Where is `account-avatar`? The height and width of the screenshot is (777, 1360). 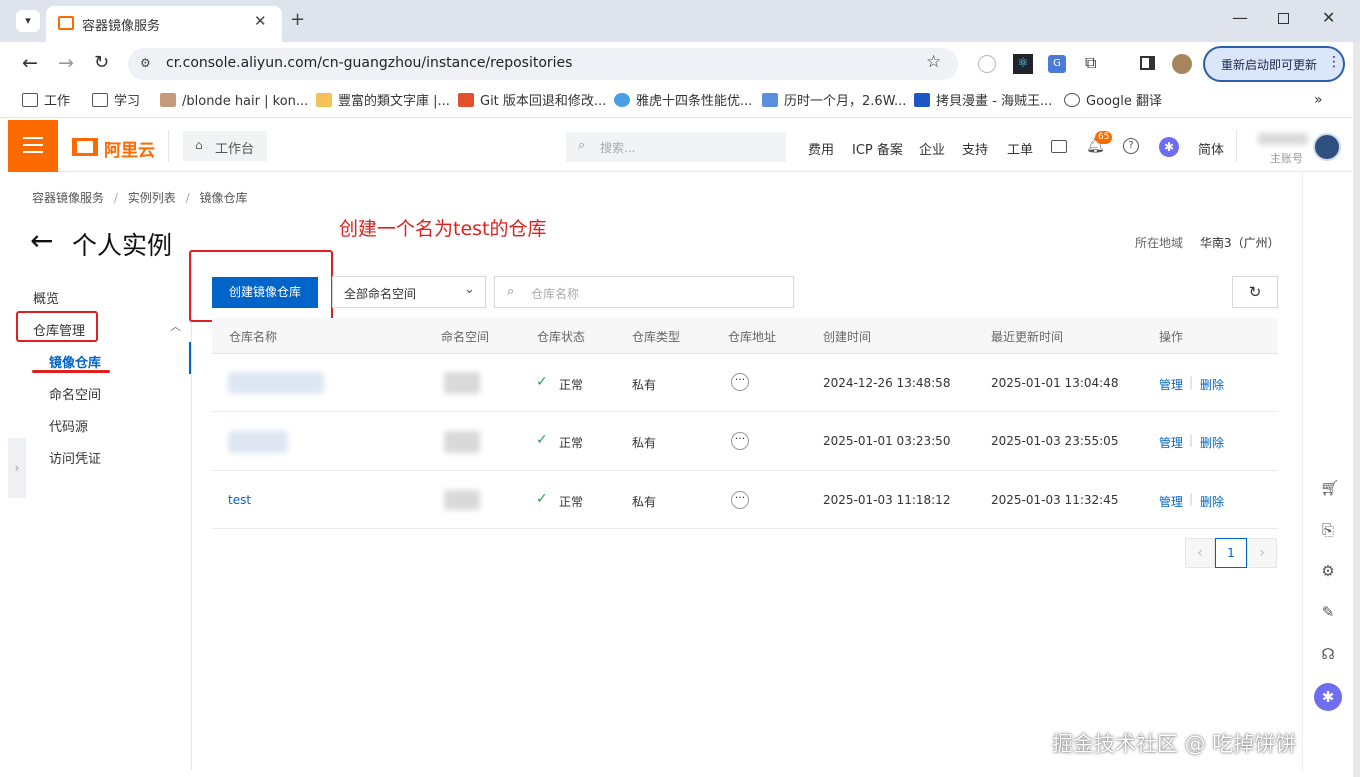
account-avatar is located at coordinates (1327, 147).